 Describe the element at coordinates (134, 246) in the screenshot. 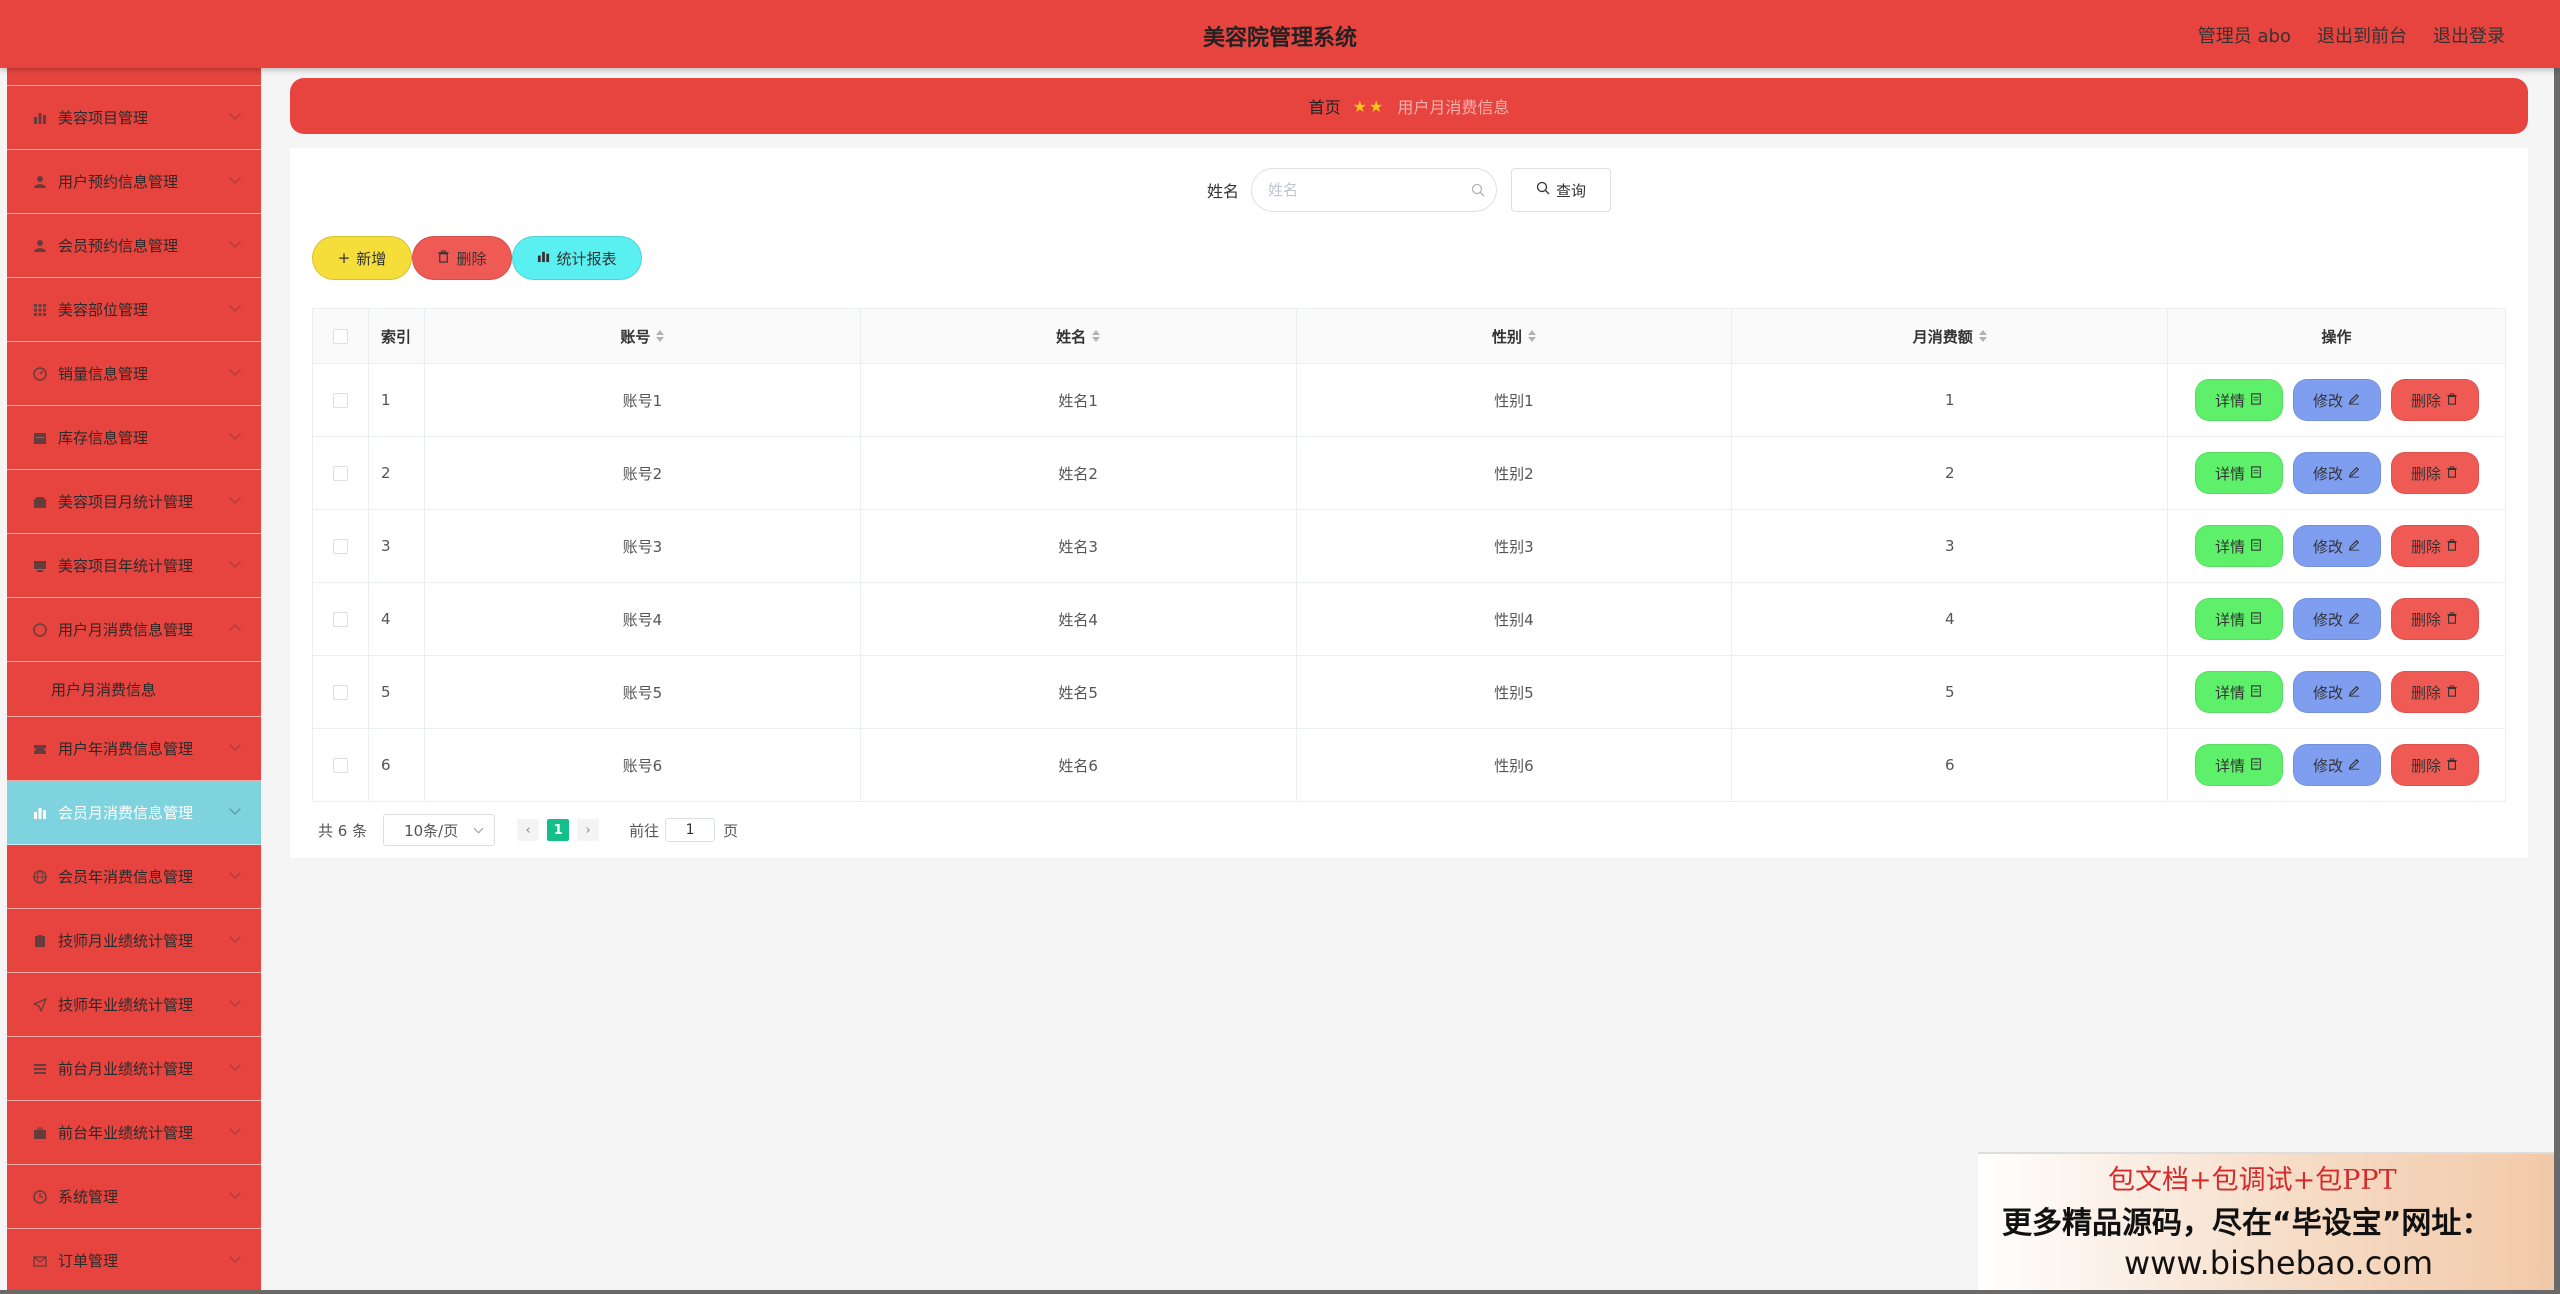

I see `sidebar-item-member-appointment: 会员预约信息管理` at that location.